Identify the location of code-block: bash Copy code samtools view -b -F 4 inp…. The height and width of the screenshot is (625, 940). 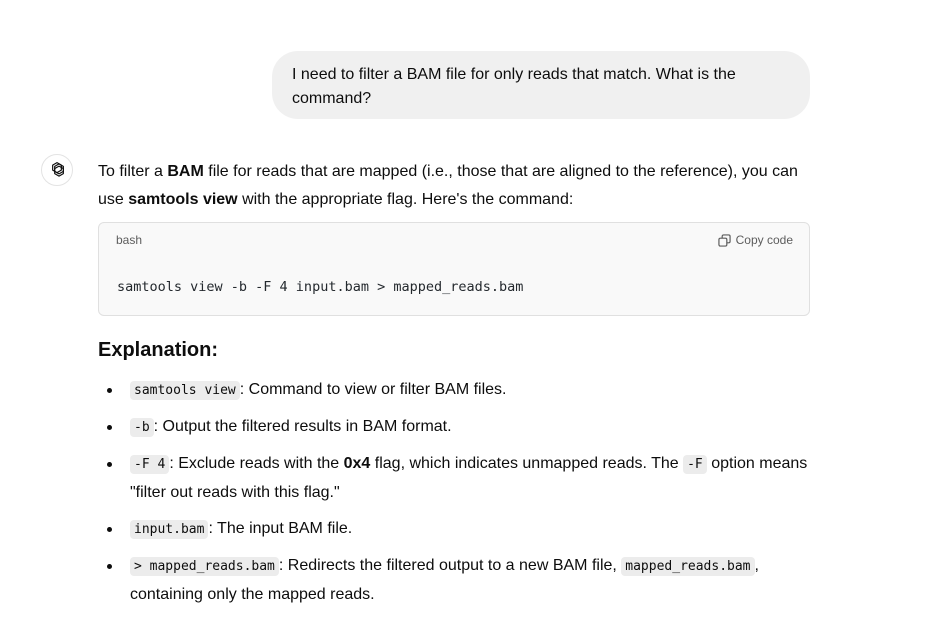
(454, 269).